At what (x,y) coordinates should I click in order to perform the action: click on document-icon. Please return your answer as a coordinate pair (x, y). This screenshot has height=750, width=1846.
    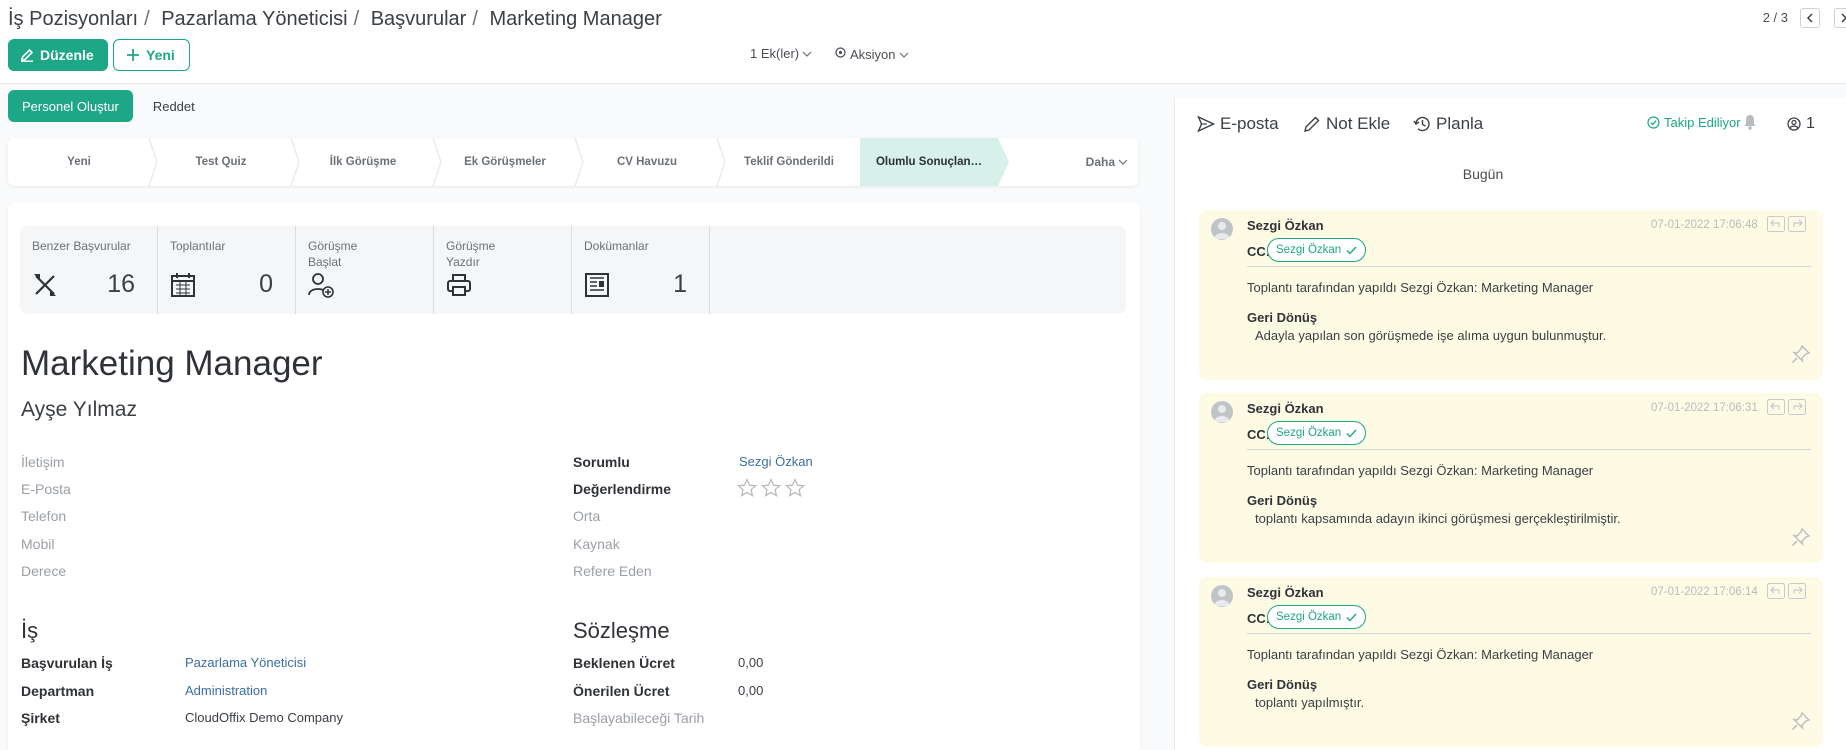
    Looking at the image, I should click on (597, 286).